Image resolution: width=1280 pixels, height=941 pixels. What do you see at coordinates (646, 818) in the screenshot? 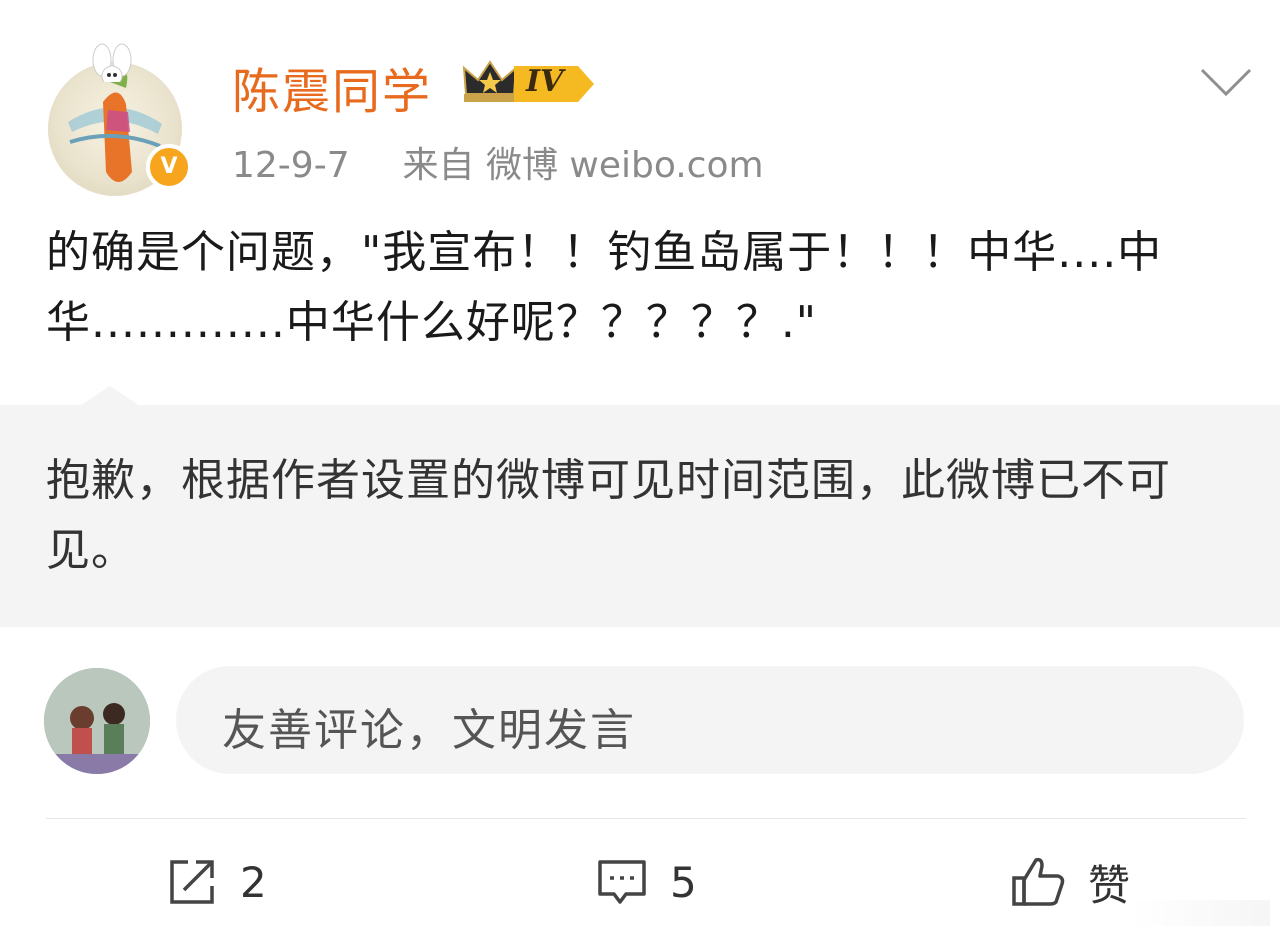
I see `action-divider` at bounding box center [646, 818].